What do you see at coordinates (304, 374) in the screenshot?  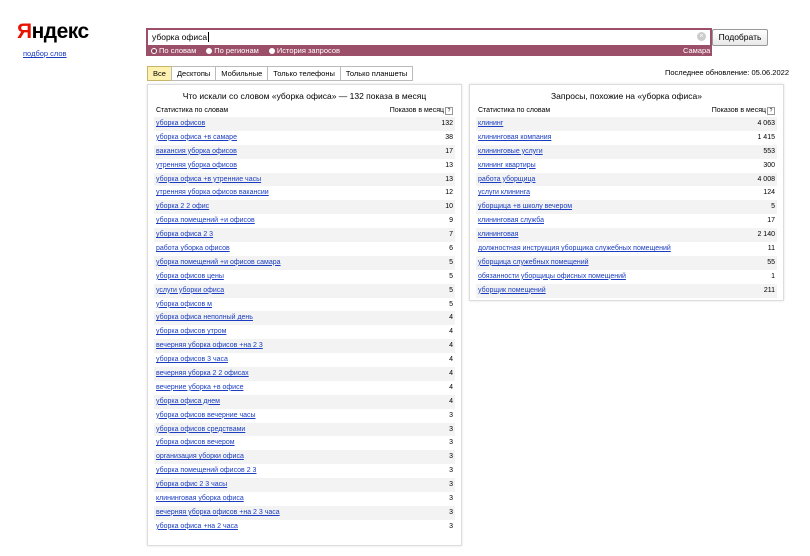 I see `table-row: вечерняя уборка 2 2 офисах 4` at bounding box center [304, 374].